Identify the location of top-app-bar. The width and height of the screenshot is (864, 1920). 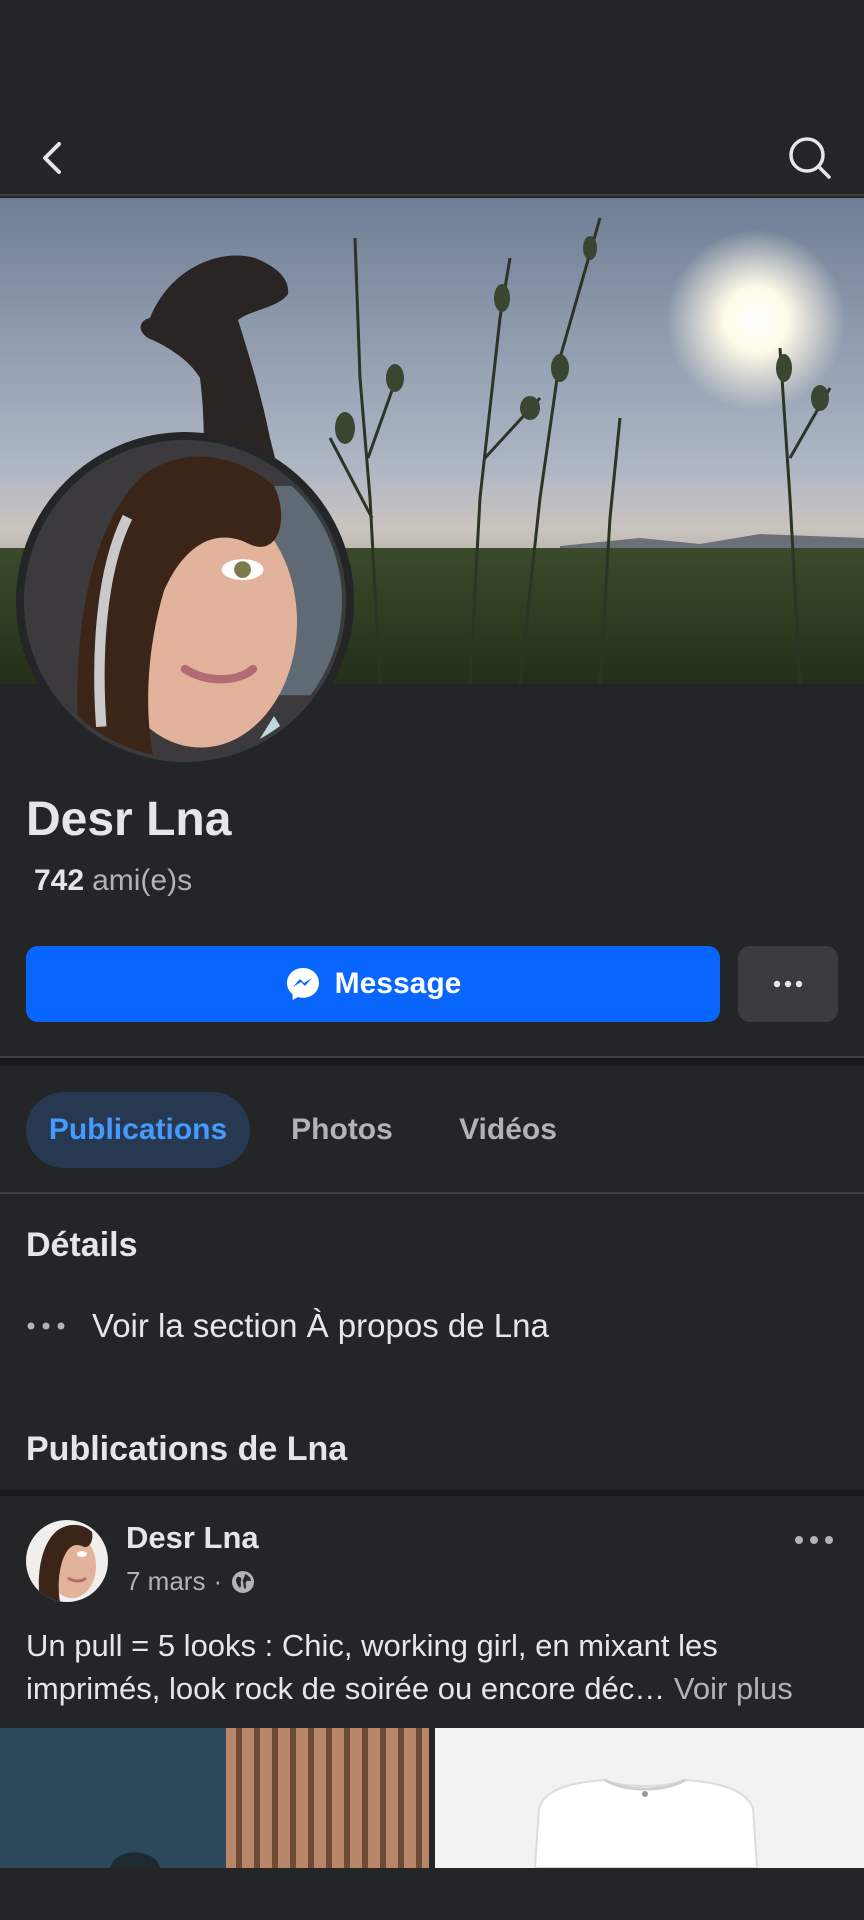
(432, 158).